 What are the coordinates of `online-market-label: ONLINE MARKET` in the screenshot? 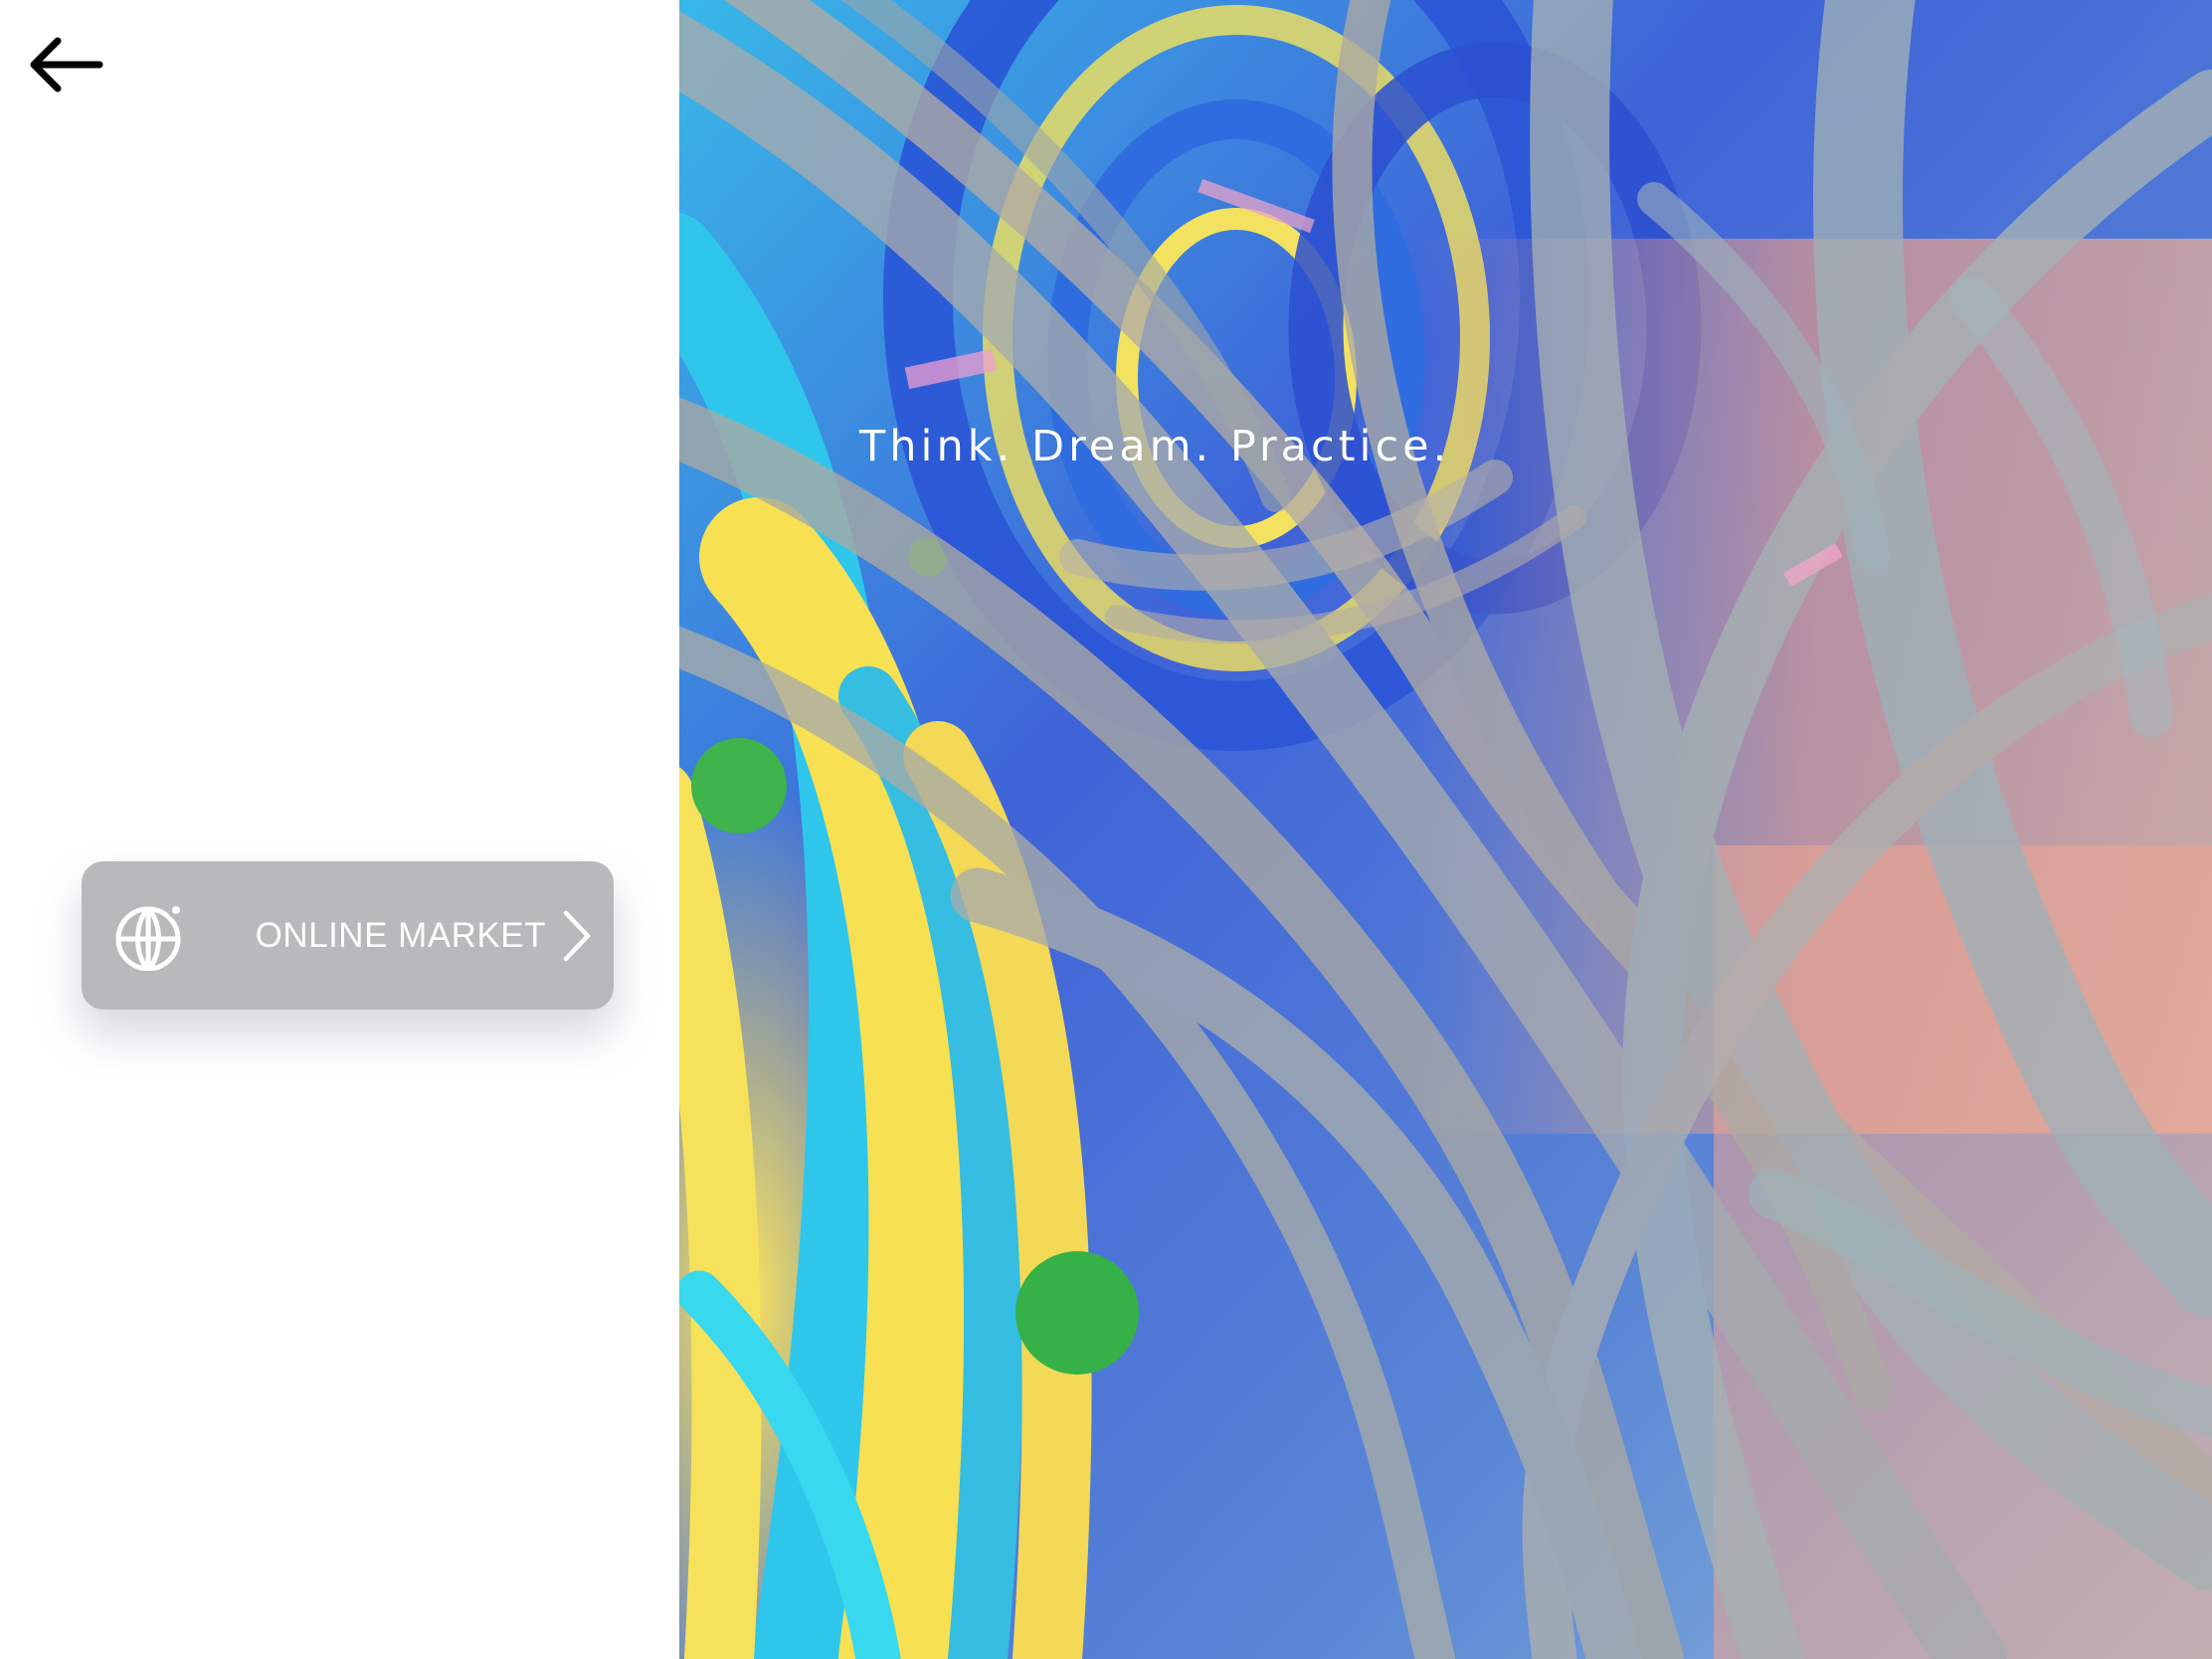 It's located at (400, 935).